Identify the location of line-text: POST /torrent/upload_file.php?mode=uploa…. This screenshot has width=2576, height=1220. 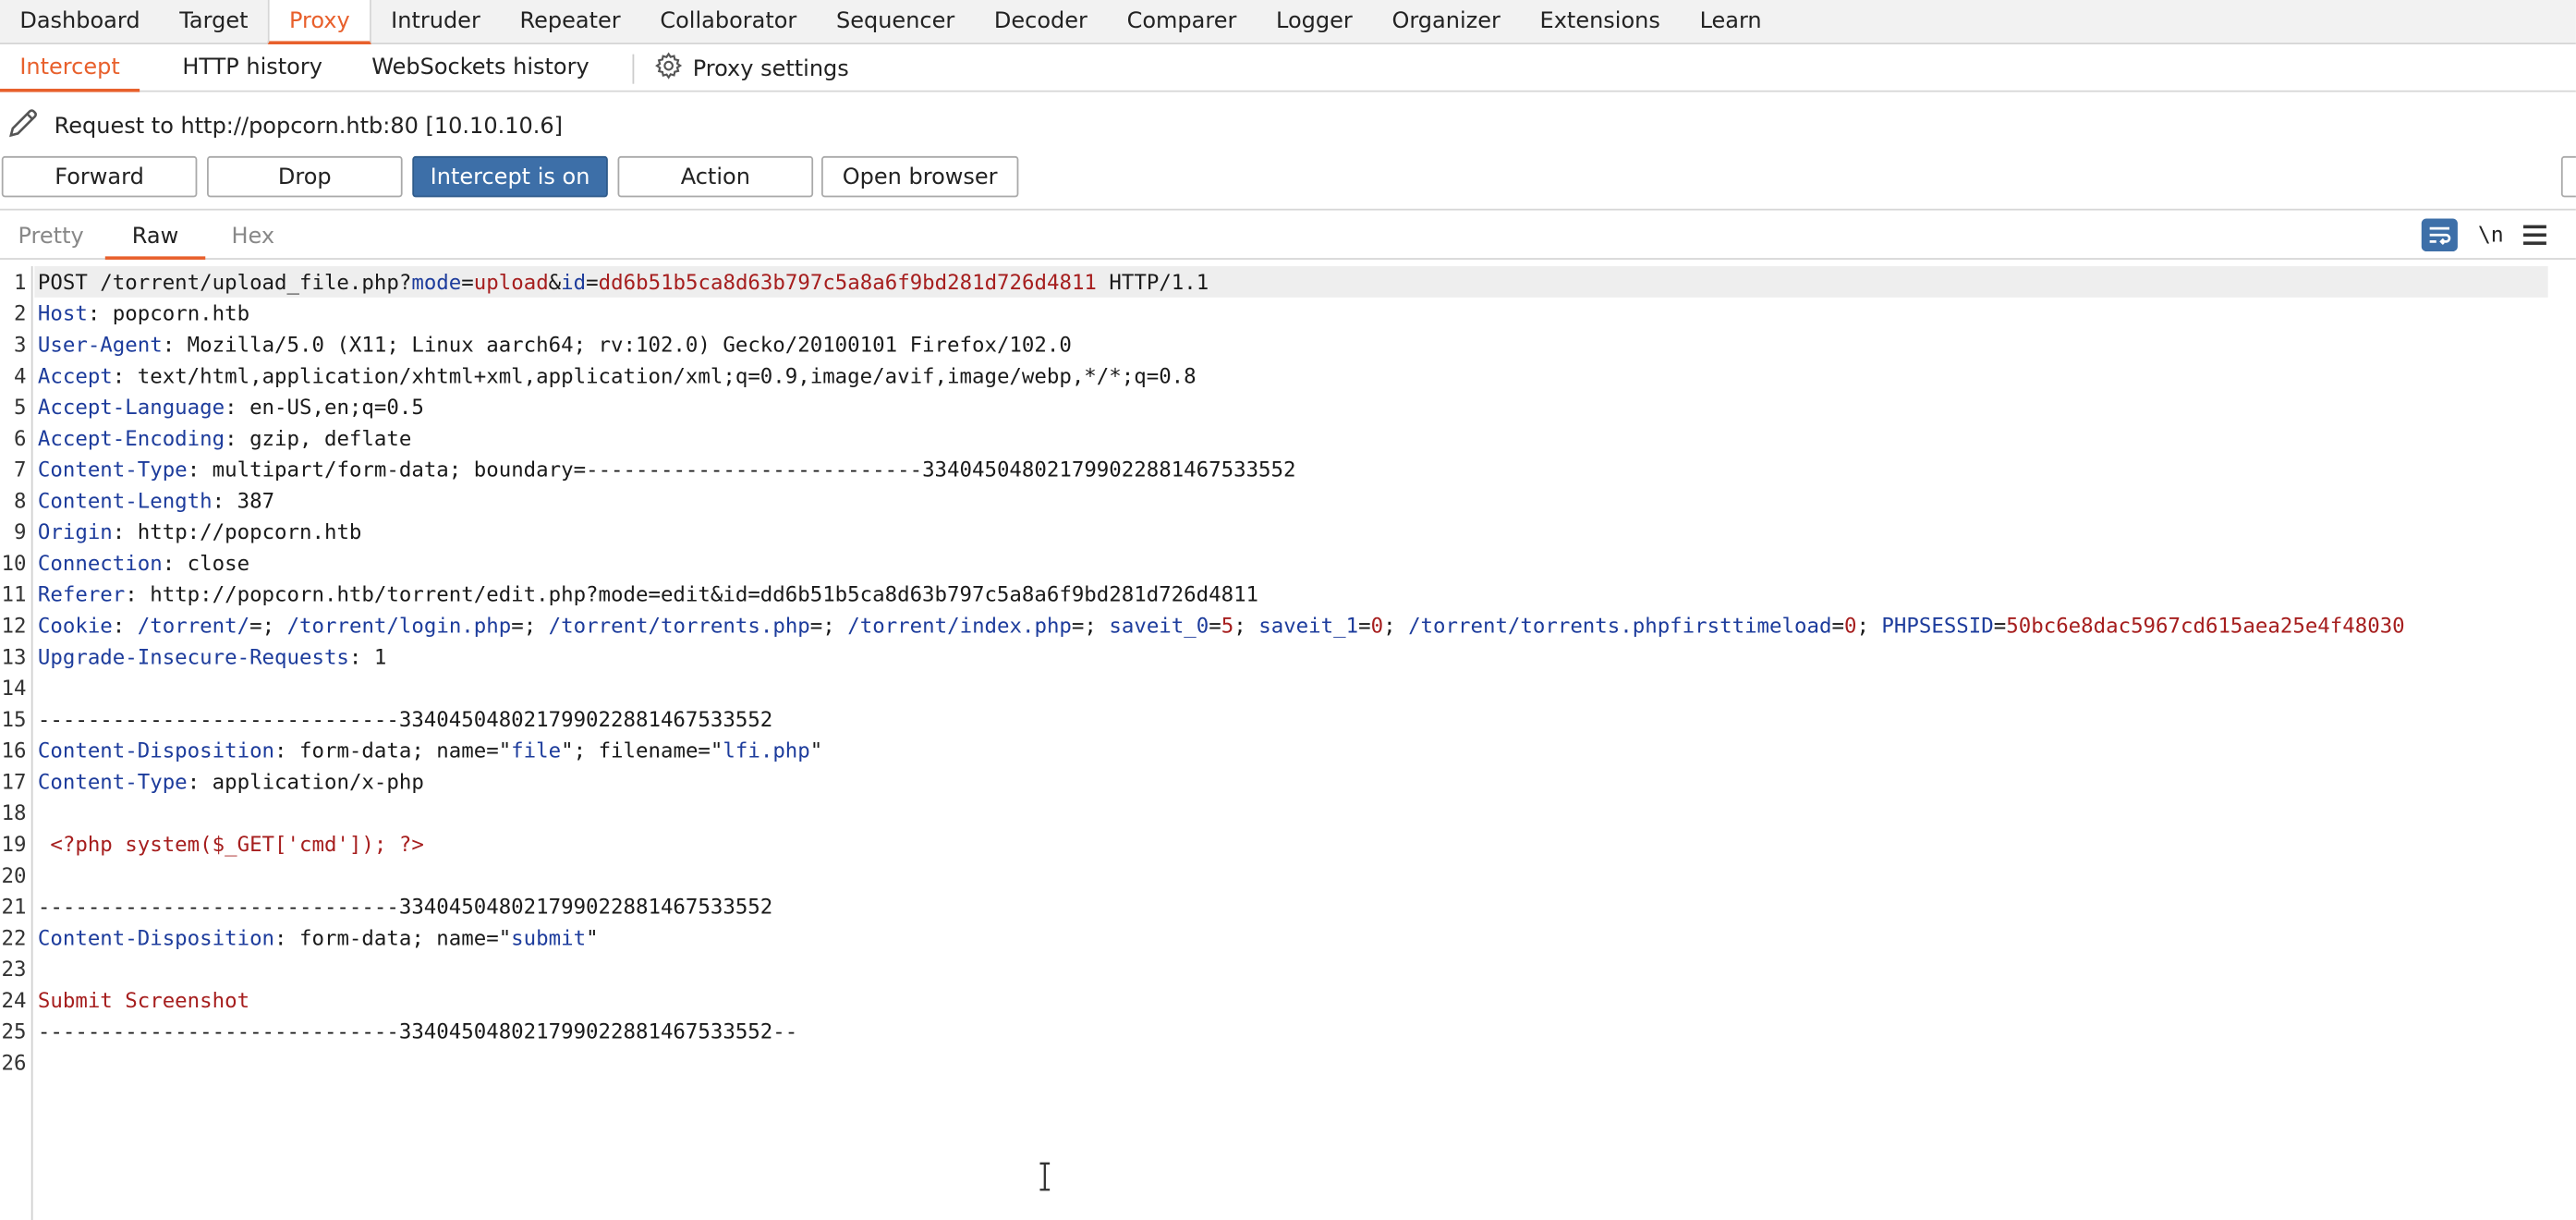
(623, 282).